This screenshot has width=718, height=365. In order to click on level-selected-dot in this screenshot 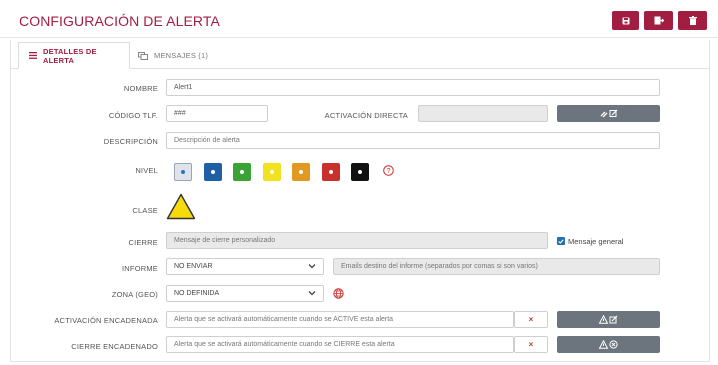, I will do `click(183, 172)`.